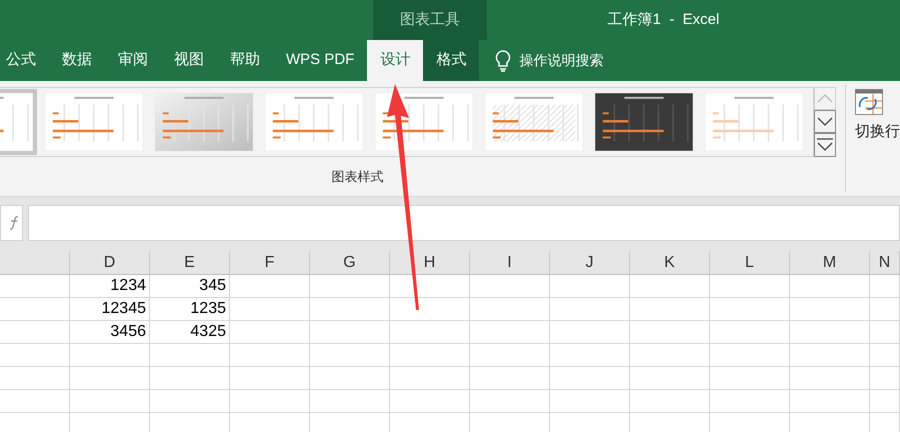  Describe the element at coordinates (825, 98) in the screenshot. I see `chevron-up-icon` at that location.